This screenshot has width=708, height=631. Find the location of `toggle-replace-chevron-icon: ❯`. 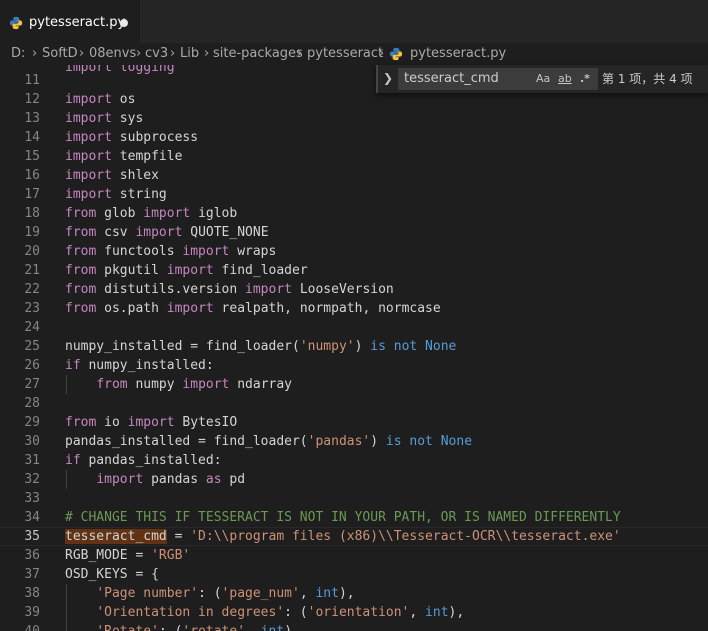

toggle-replace-chevron-icon: ❯ is located at coordinates (388, 78).